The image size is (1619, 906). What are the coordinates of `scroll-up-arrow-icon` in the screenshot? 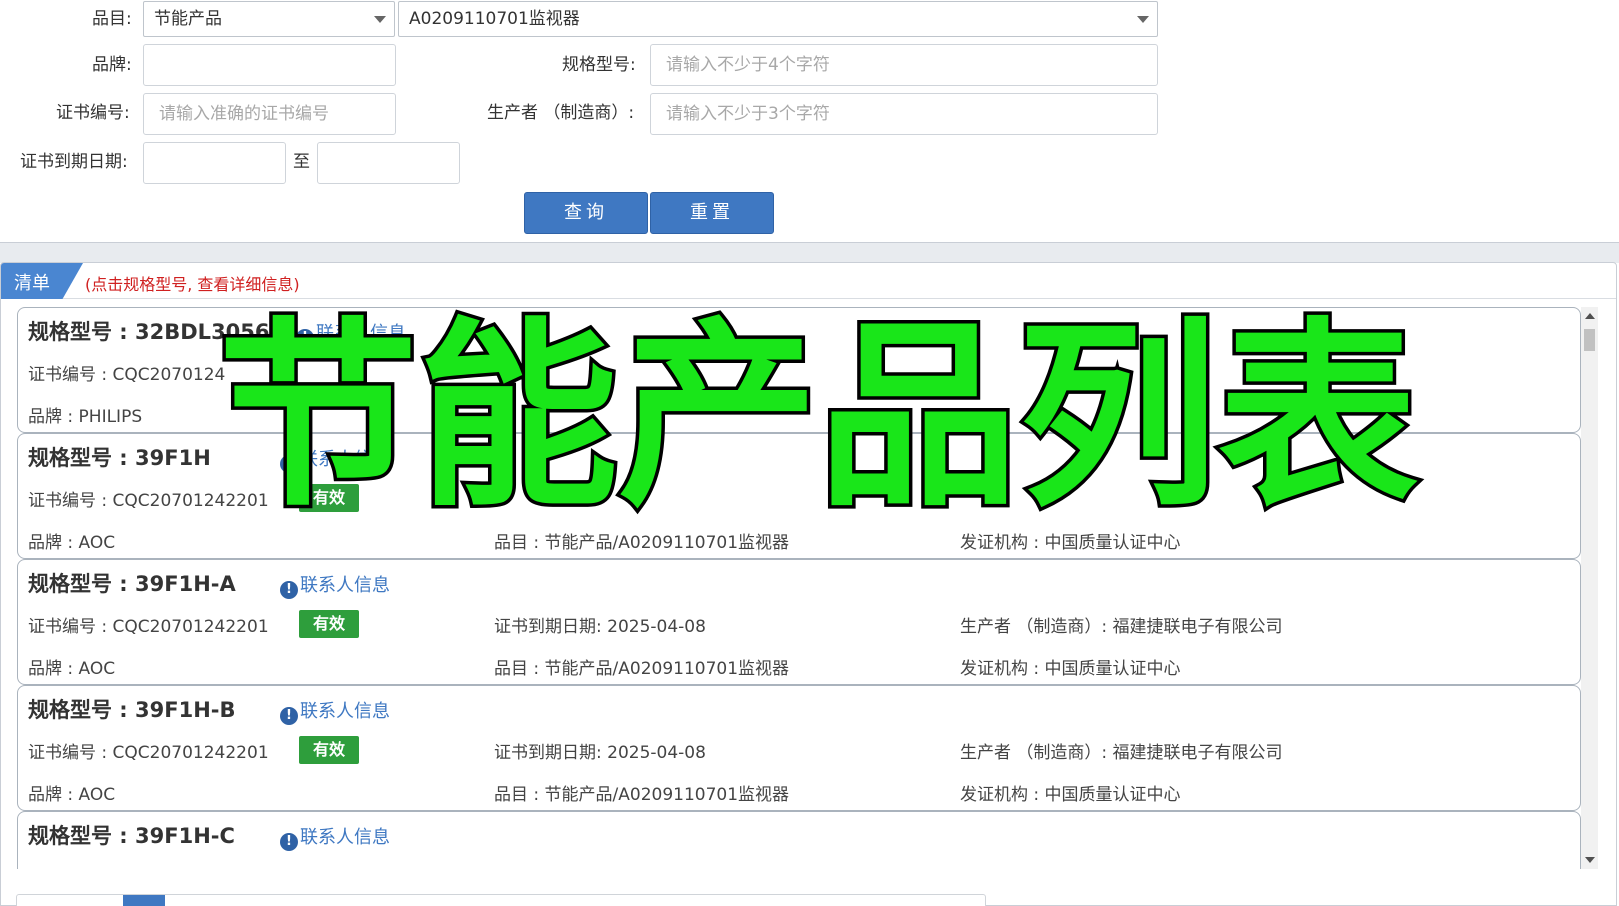 It's located at (1590, 316).